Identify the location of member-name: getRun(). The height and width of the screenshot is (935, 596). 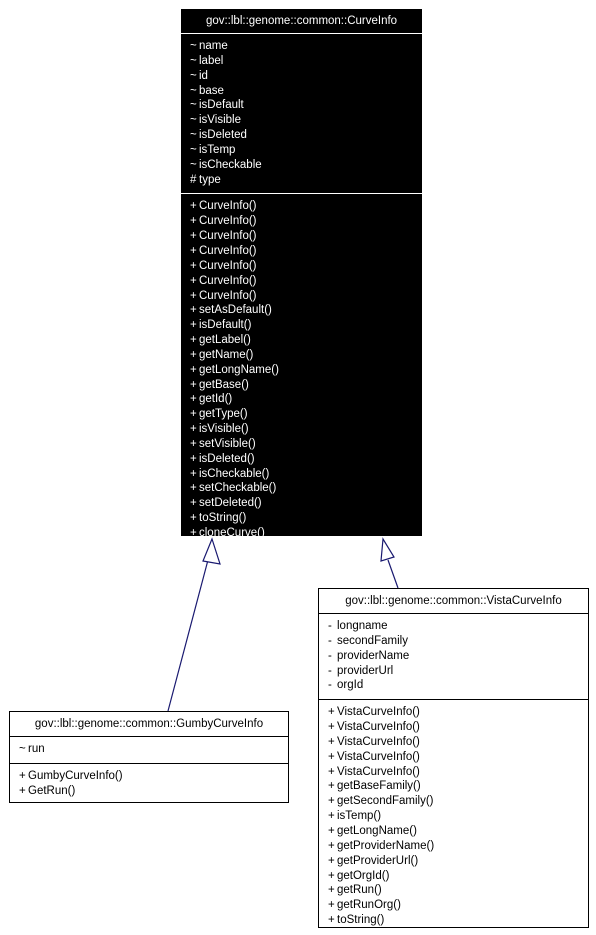
(359, 890).